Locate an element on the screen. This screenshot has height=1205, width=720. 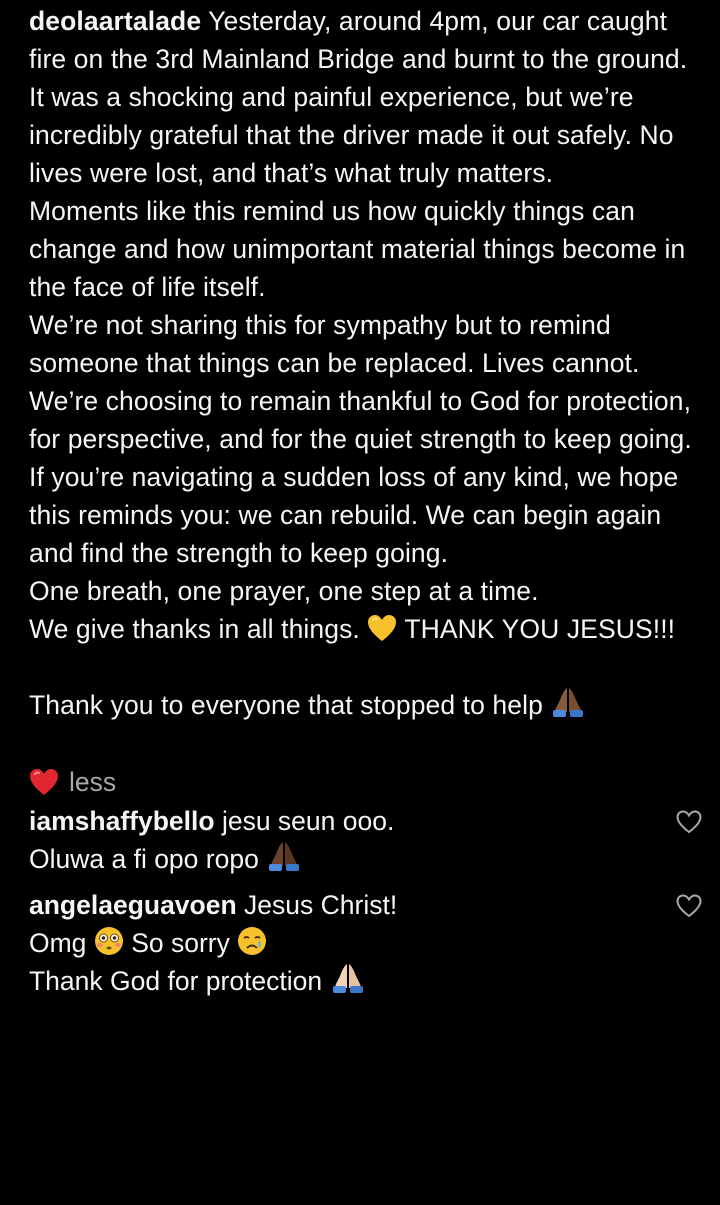
comment-line: Oluwa a fi opo ropo is located at coordinates (331, 859).